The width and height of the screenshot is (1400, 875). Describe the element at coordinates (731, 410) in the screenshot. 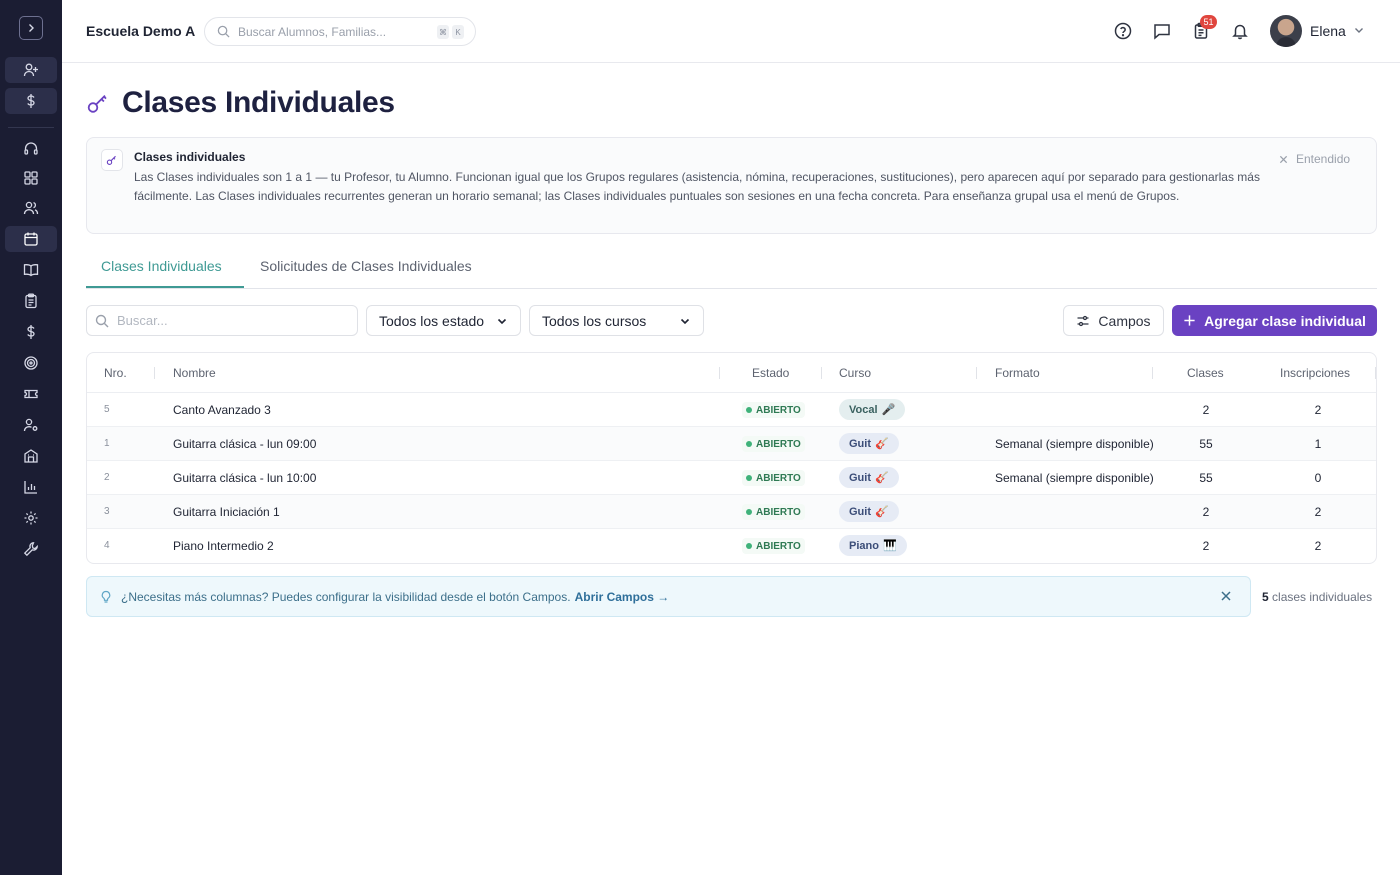

I see `table-row: 5 Canto Avanzado 3 ABIERTO Vocal 🎤 2 2` at that location.